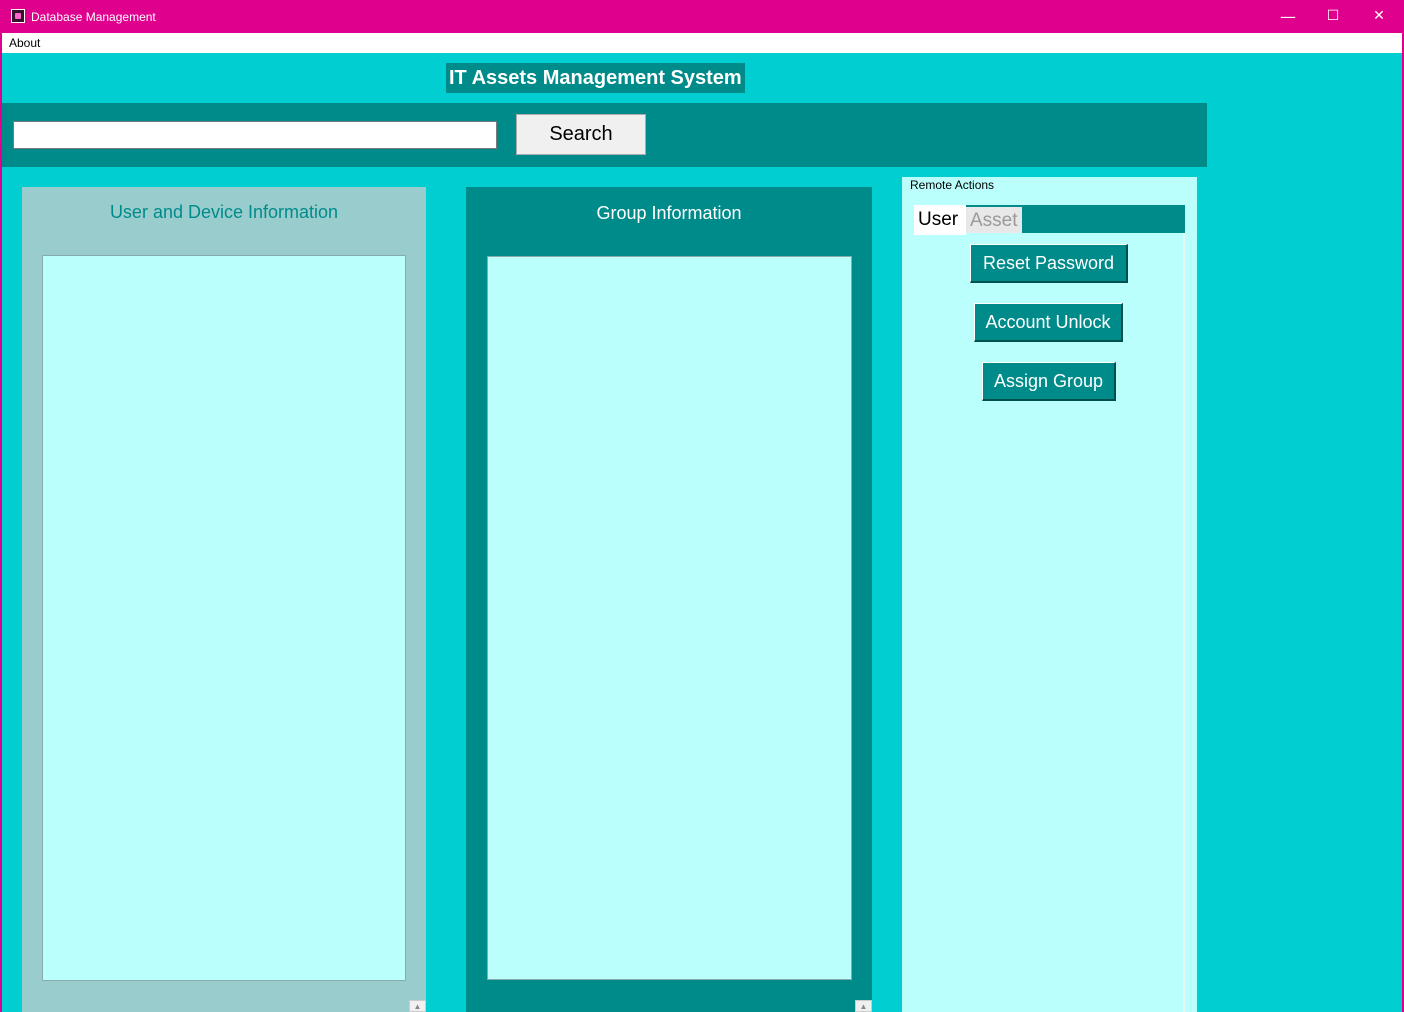 This screenshot has width=1404, height=1012. What do you see at coordinates (1049, 381) in the screenshot?
I see `assign-group-button: Assign Group` at bounding box center [1049, 381].